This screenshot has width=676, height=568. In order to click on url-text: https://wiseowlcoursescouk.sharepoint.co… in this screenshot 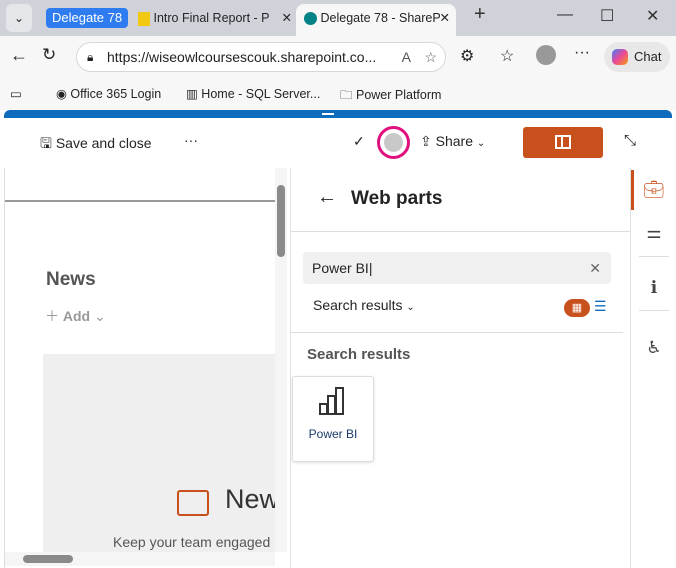, I will do `click(242, 57)`.